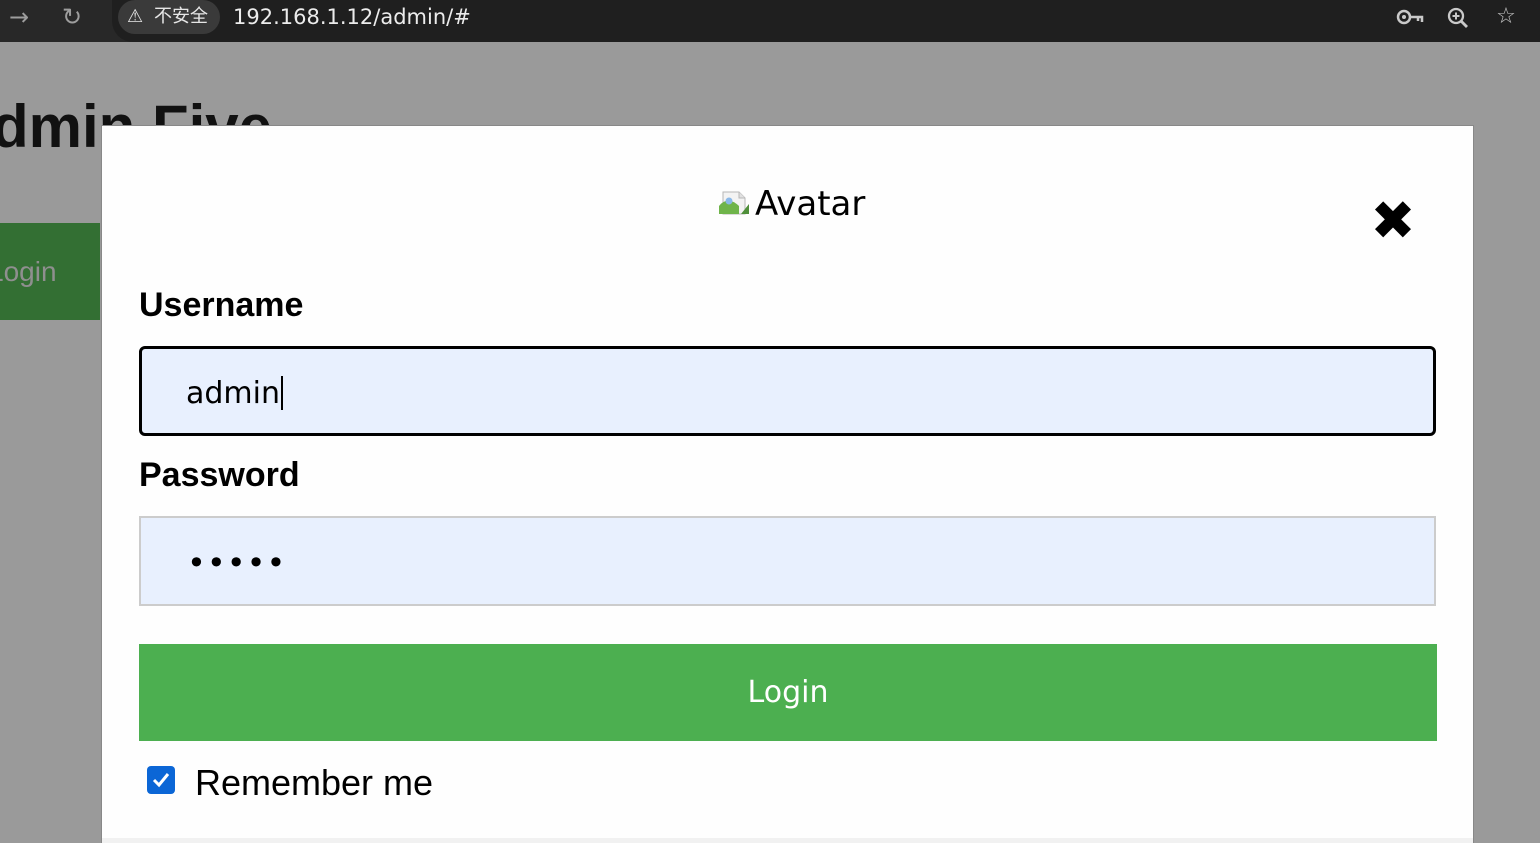 The image size is (1540, 843). Describe the element at coordinates (734, 203) in the screenshot. I see `broken-image-icon` at that location.